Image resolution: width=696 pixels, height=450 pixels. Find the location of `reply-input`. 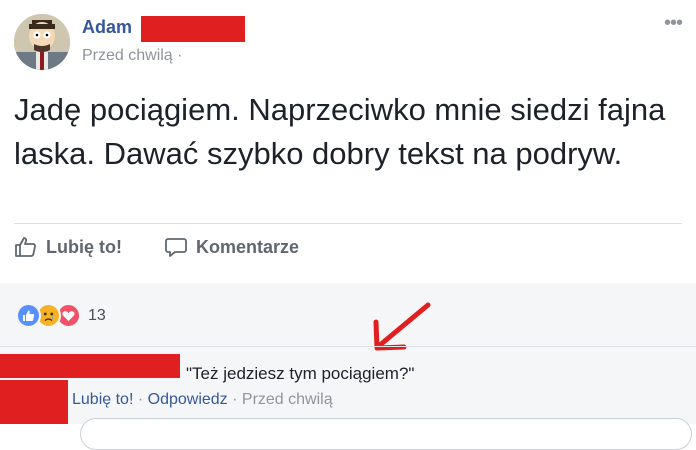

reply-input is located at coordinates (386, 434).